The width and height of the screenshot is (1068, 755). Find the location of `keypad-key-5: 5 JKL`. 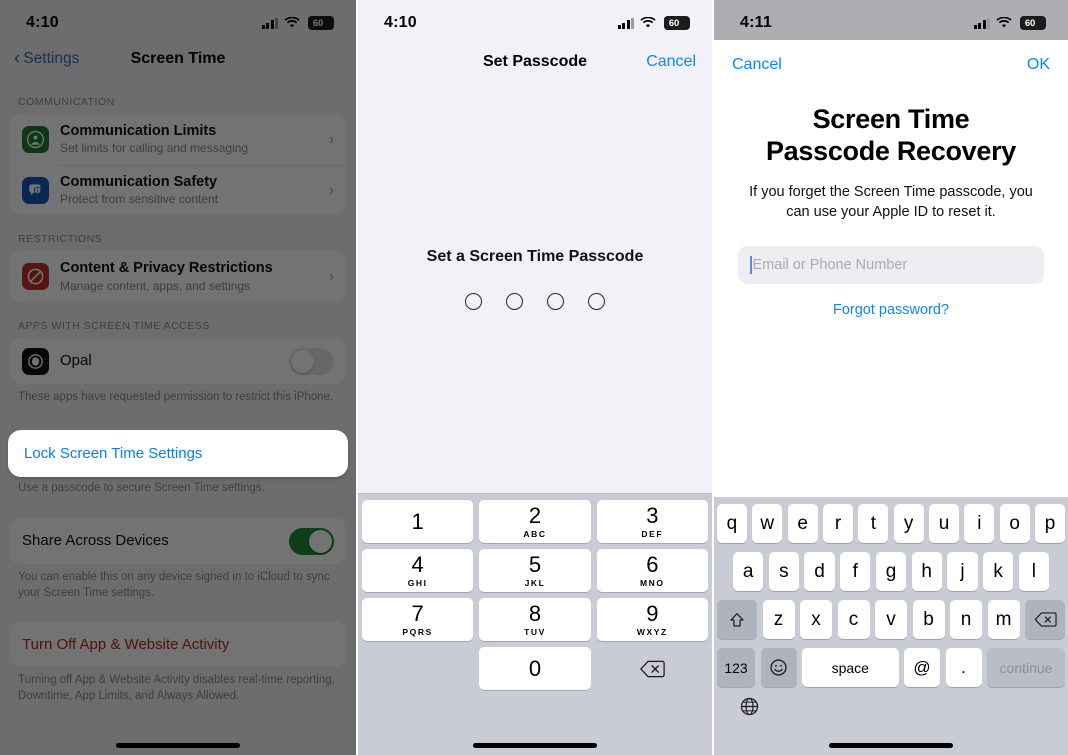

keypad-key-5: 5 JKL is located at coordinates (535, 570).